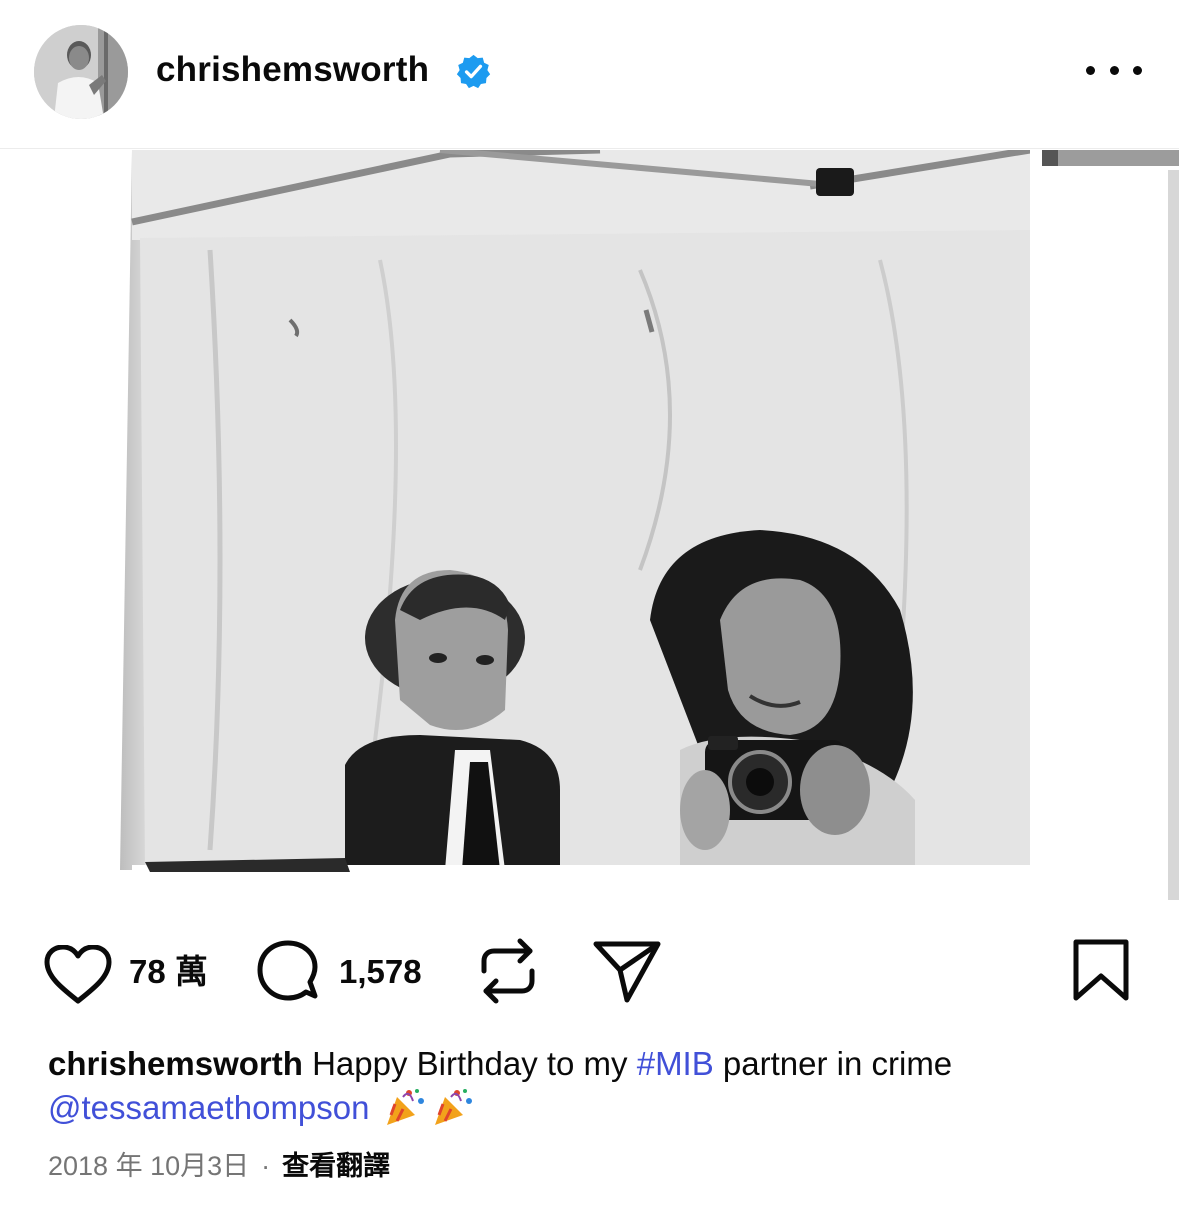 This screenshot has height=1205, width=1179. What do you see at coordinates (209, 1107) in the screenshot?
I see `mention-link: @tessamaethompson` at bounding box center [209, 1107].